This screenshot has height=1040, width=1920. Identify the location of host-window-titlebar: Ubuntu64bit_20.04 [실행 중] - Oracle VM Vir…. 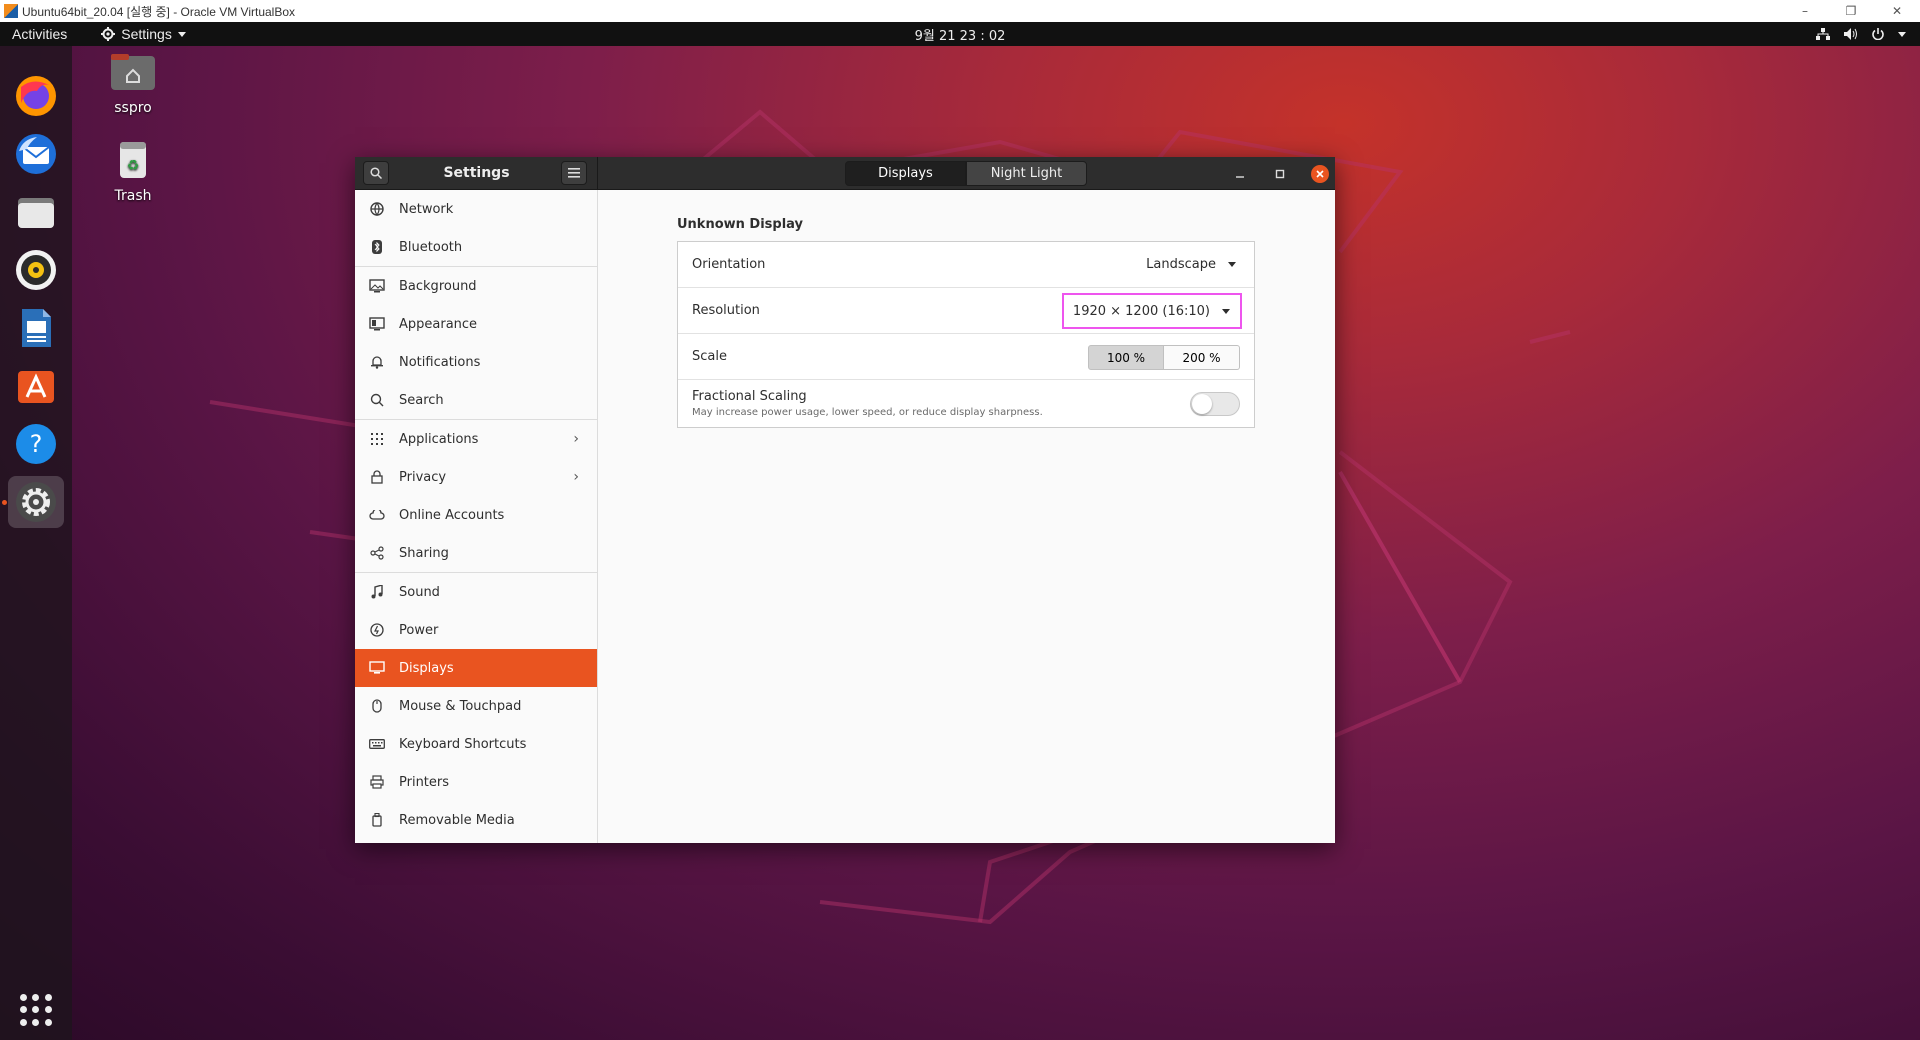
(960, 11).